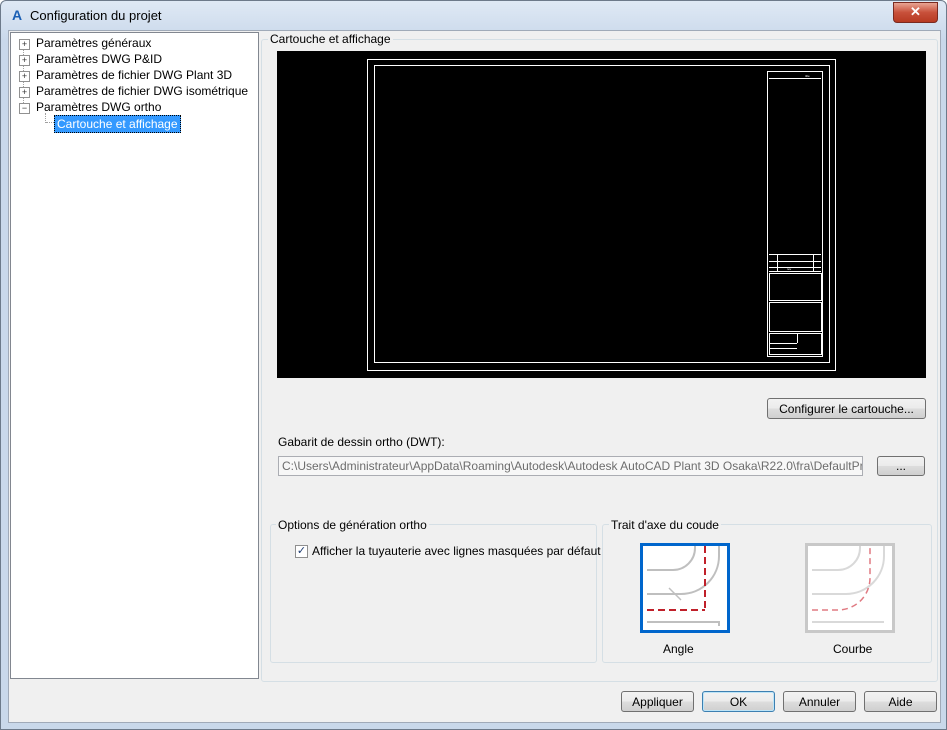  Describe the element at coordinates (848, 584) in the screenshot. I see `curve-elbow-icon` at that location.